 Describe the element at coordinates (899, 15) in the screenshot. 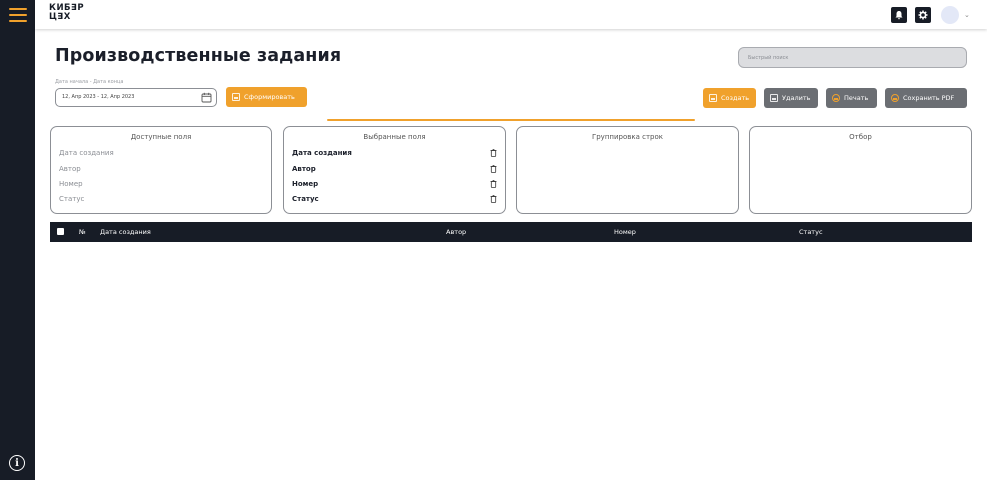

I see `bell-icon` at that location.